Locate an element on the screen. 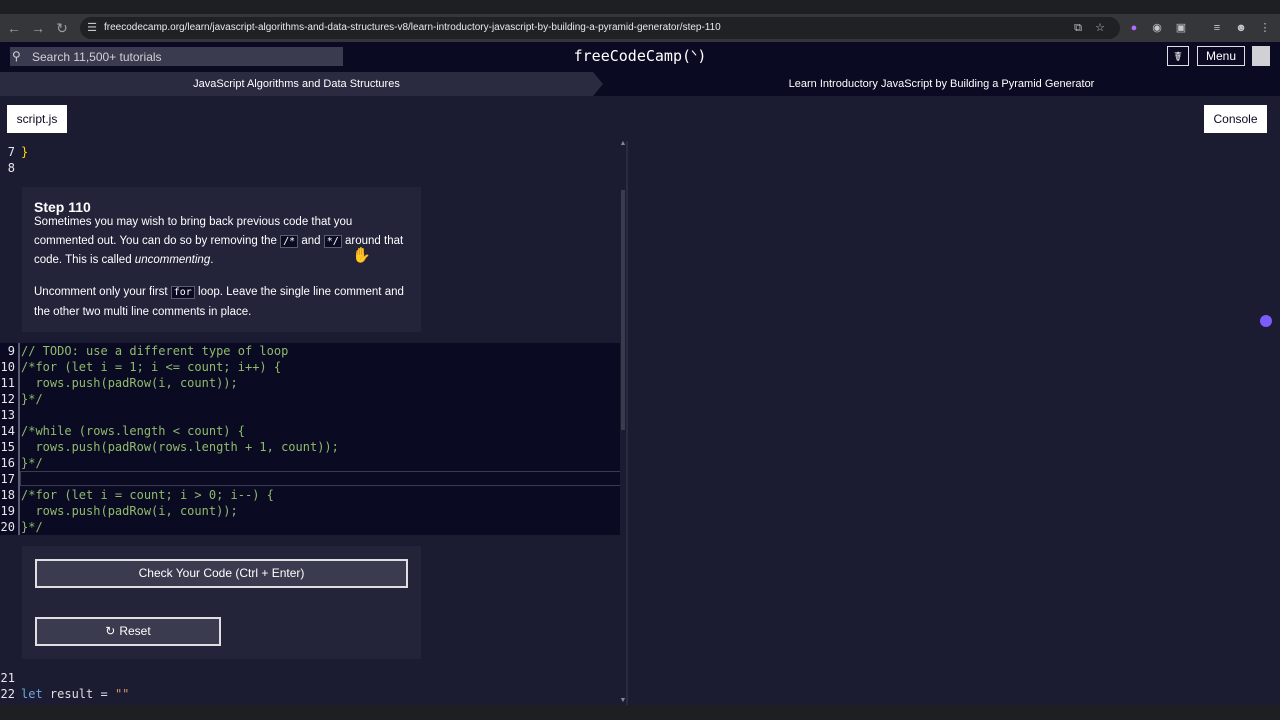 The height and width of the screenshot is (720, 1280). line-number: 10 is located at coordinates (7, 367).